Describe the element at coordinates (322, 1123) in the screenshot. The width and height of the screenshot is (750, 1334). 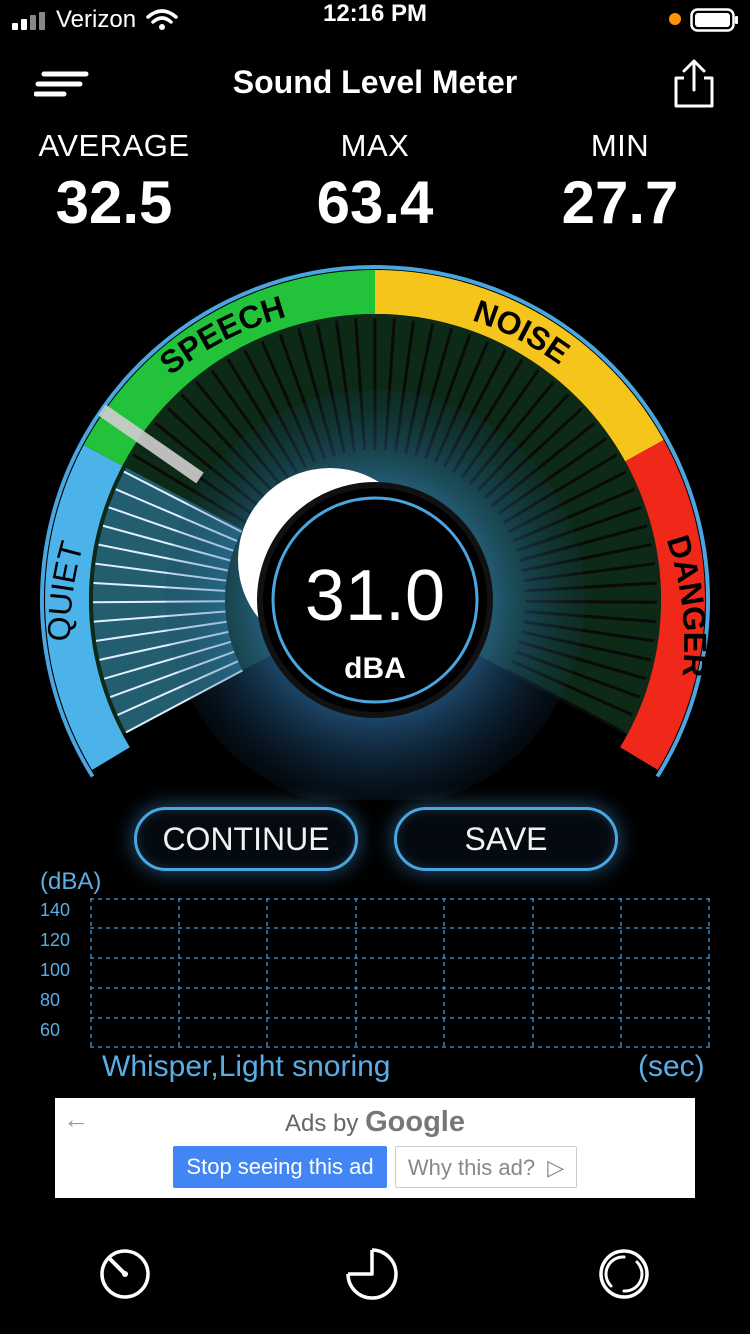
I see `ad-prefix: Ads by` at that location.